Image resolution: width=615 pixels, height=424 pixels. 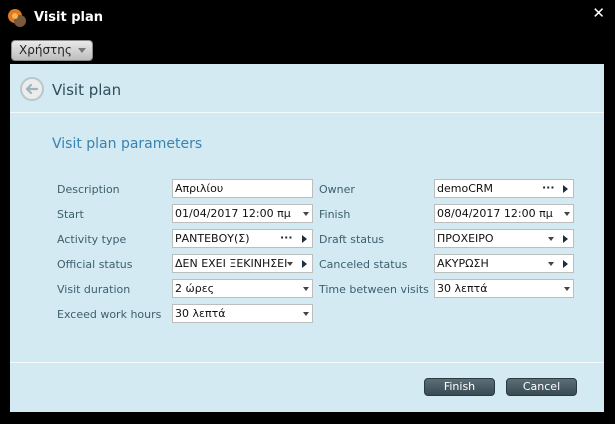 What do you see at coordinates (504, 263) in the screenshot?
I see `canceled-status-select: ΑΚΥΡΩΣΗ` at bounding box center [504, 263].